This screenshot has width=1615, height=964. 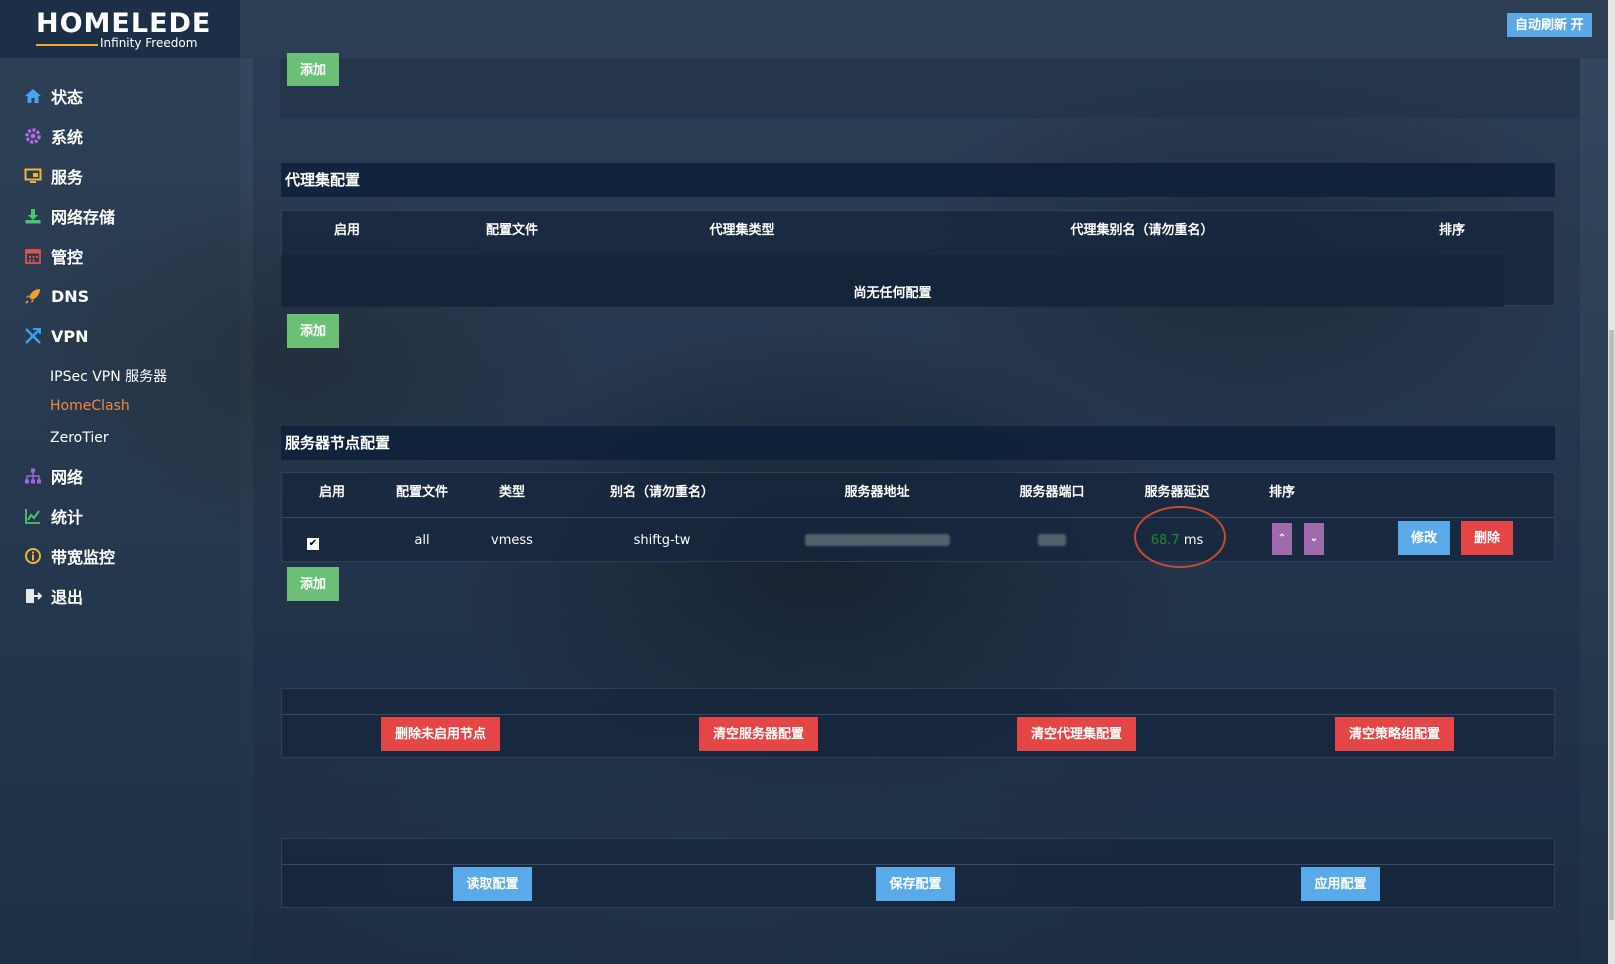 I want to click on column-header: 别名（请勿重名）, so click(x=661, y=492).